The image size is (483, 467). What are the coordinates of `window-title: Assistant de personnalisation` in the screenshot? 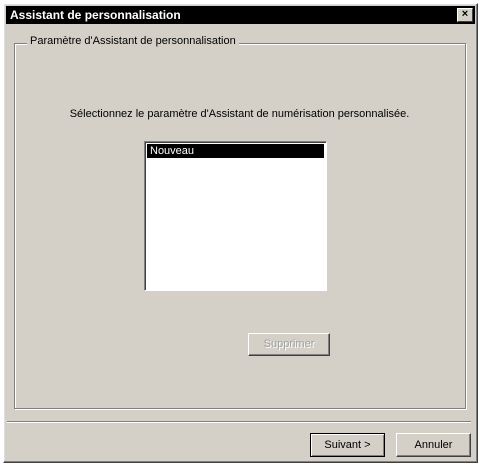 It's located at (95, 15).